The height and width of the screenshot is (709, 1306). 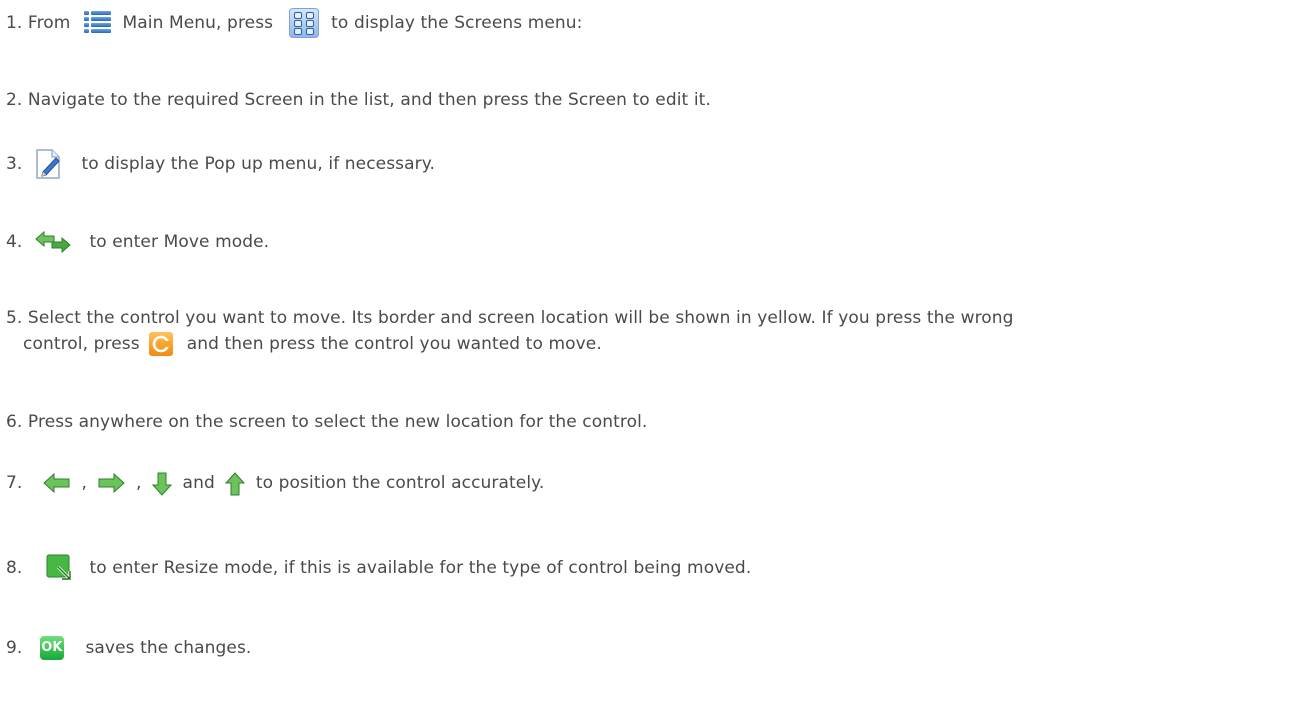 What do you see at coordinates (111, 483) in the screenshot?
I see `right-arrow-icon` at bounding box center [111, 483].